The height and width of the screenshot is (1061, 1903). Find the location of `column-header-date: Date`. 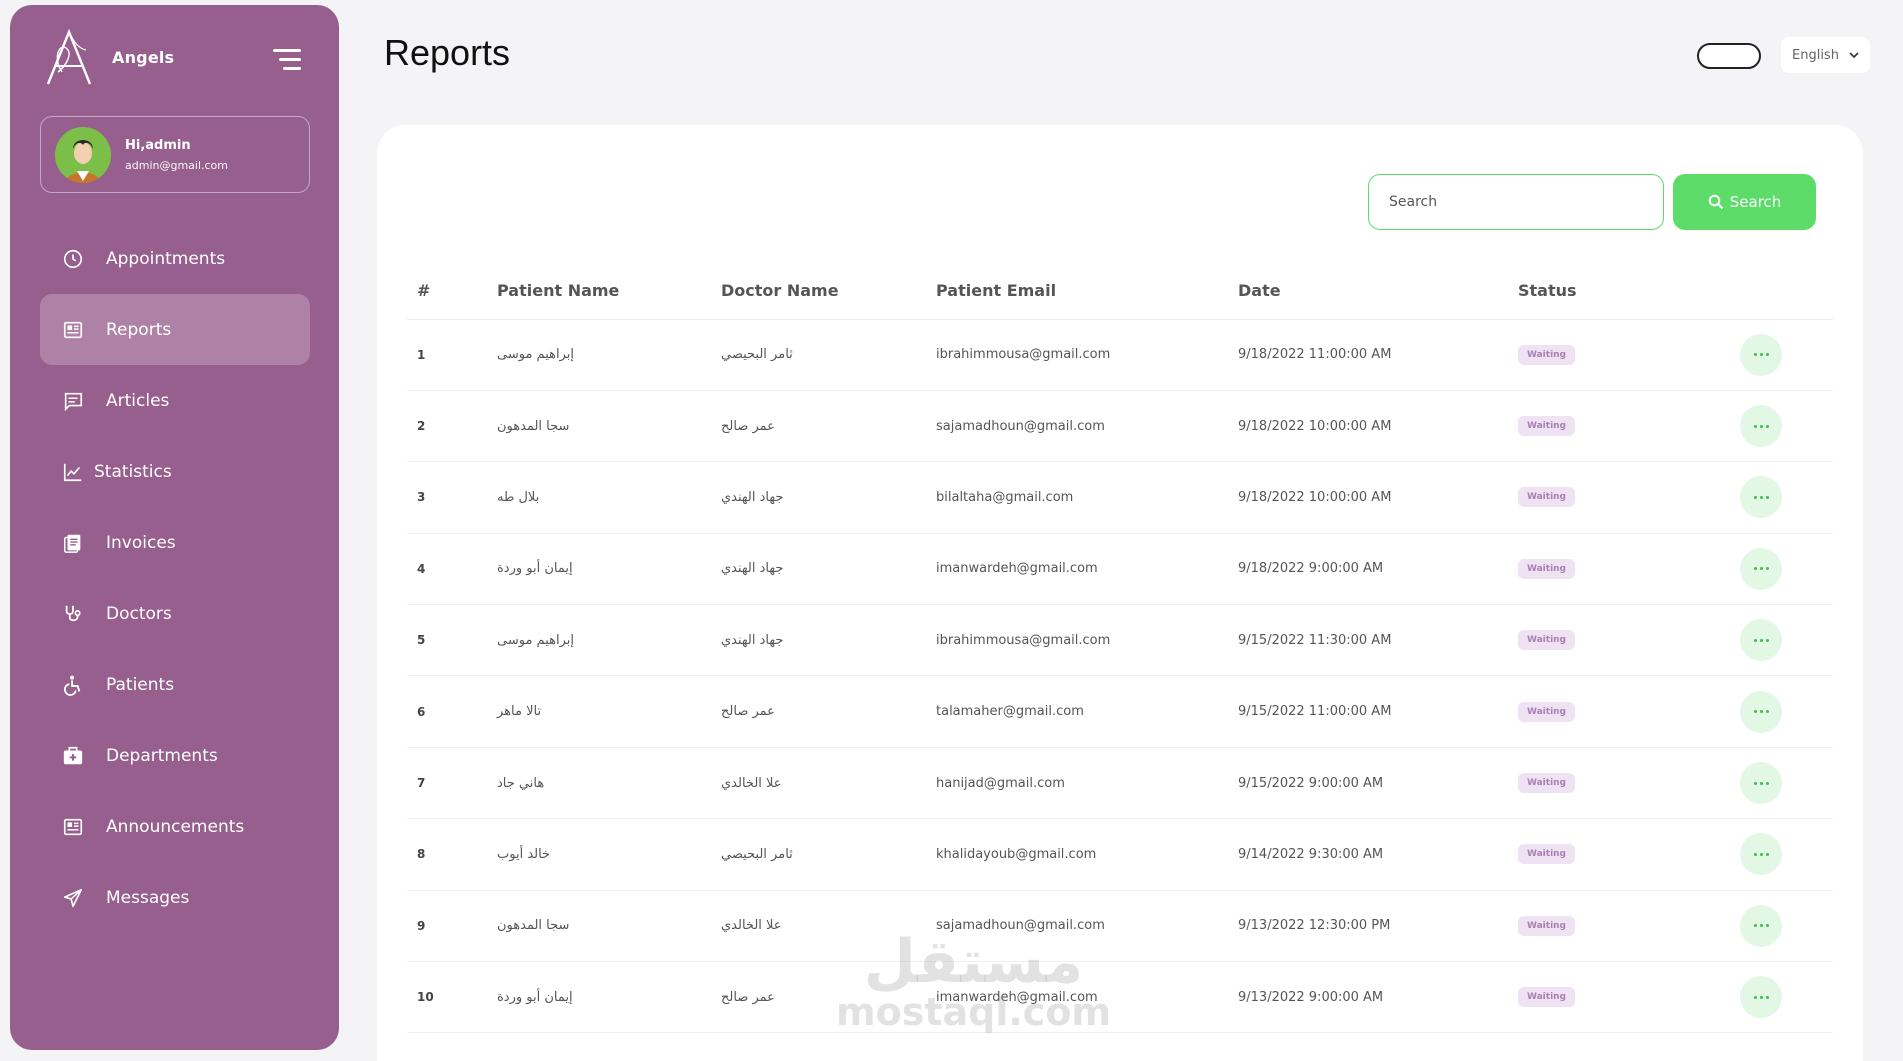

column-header-date: Date is located at coordinates (1378, 291).